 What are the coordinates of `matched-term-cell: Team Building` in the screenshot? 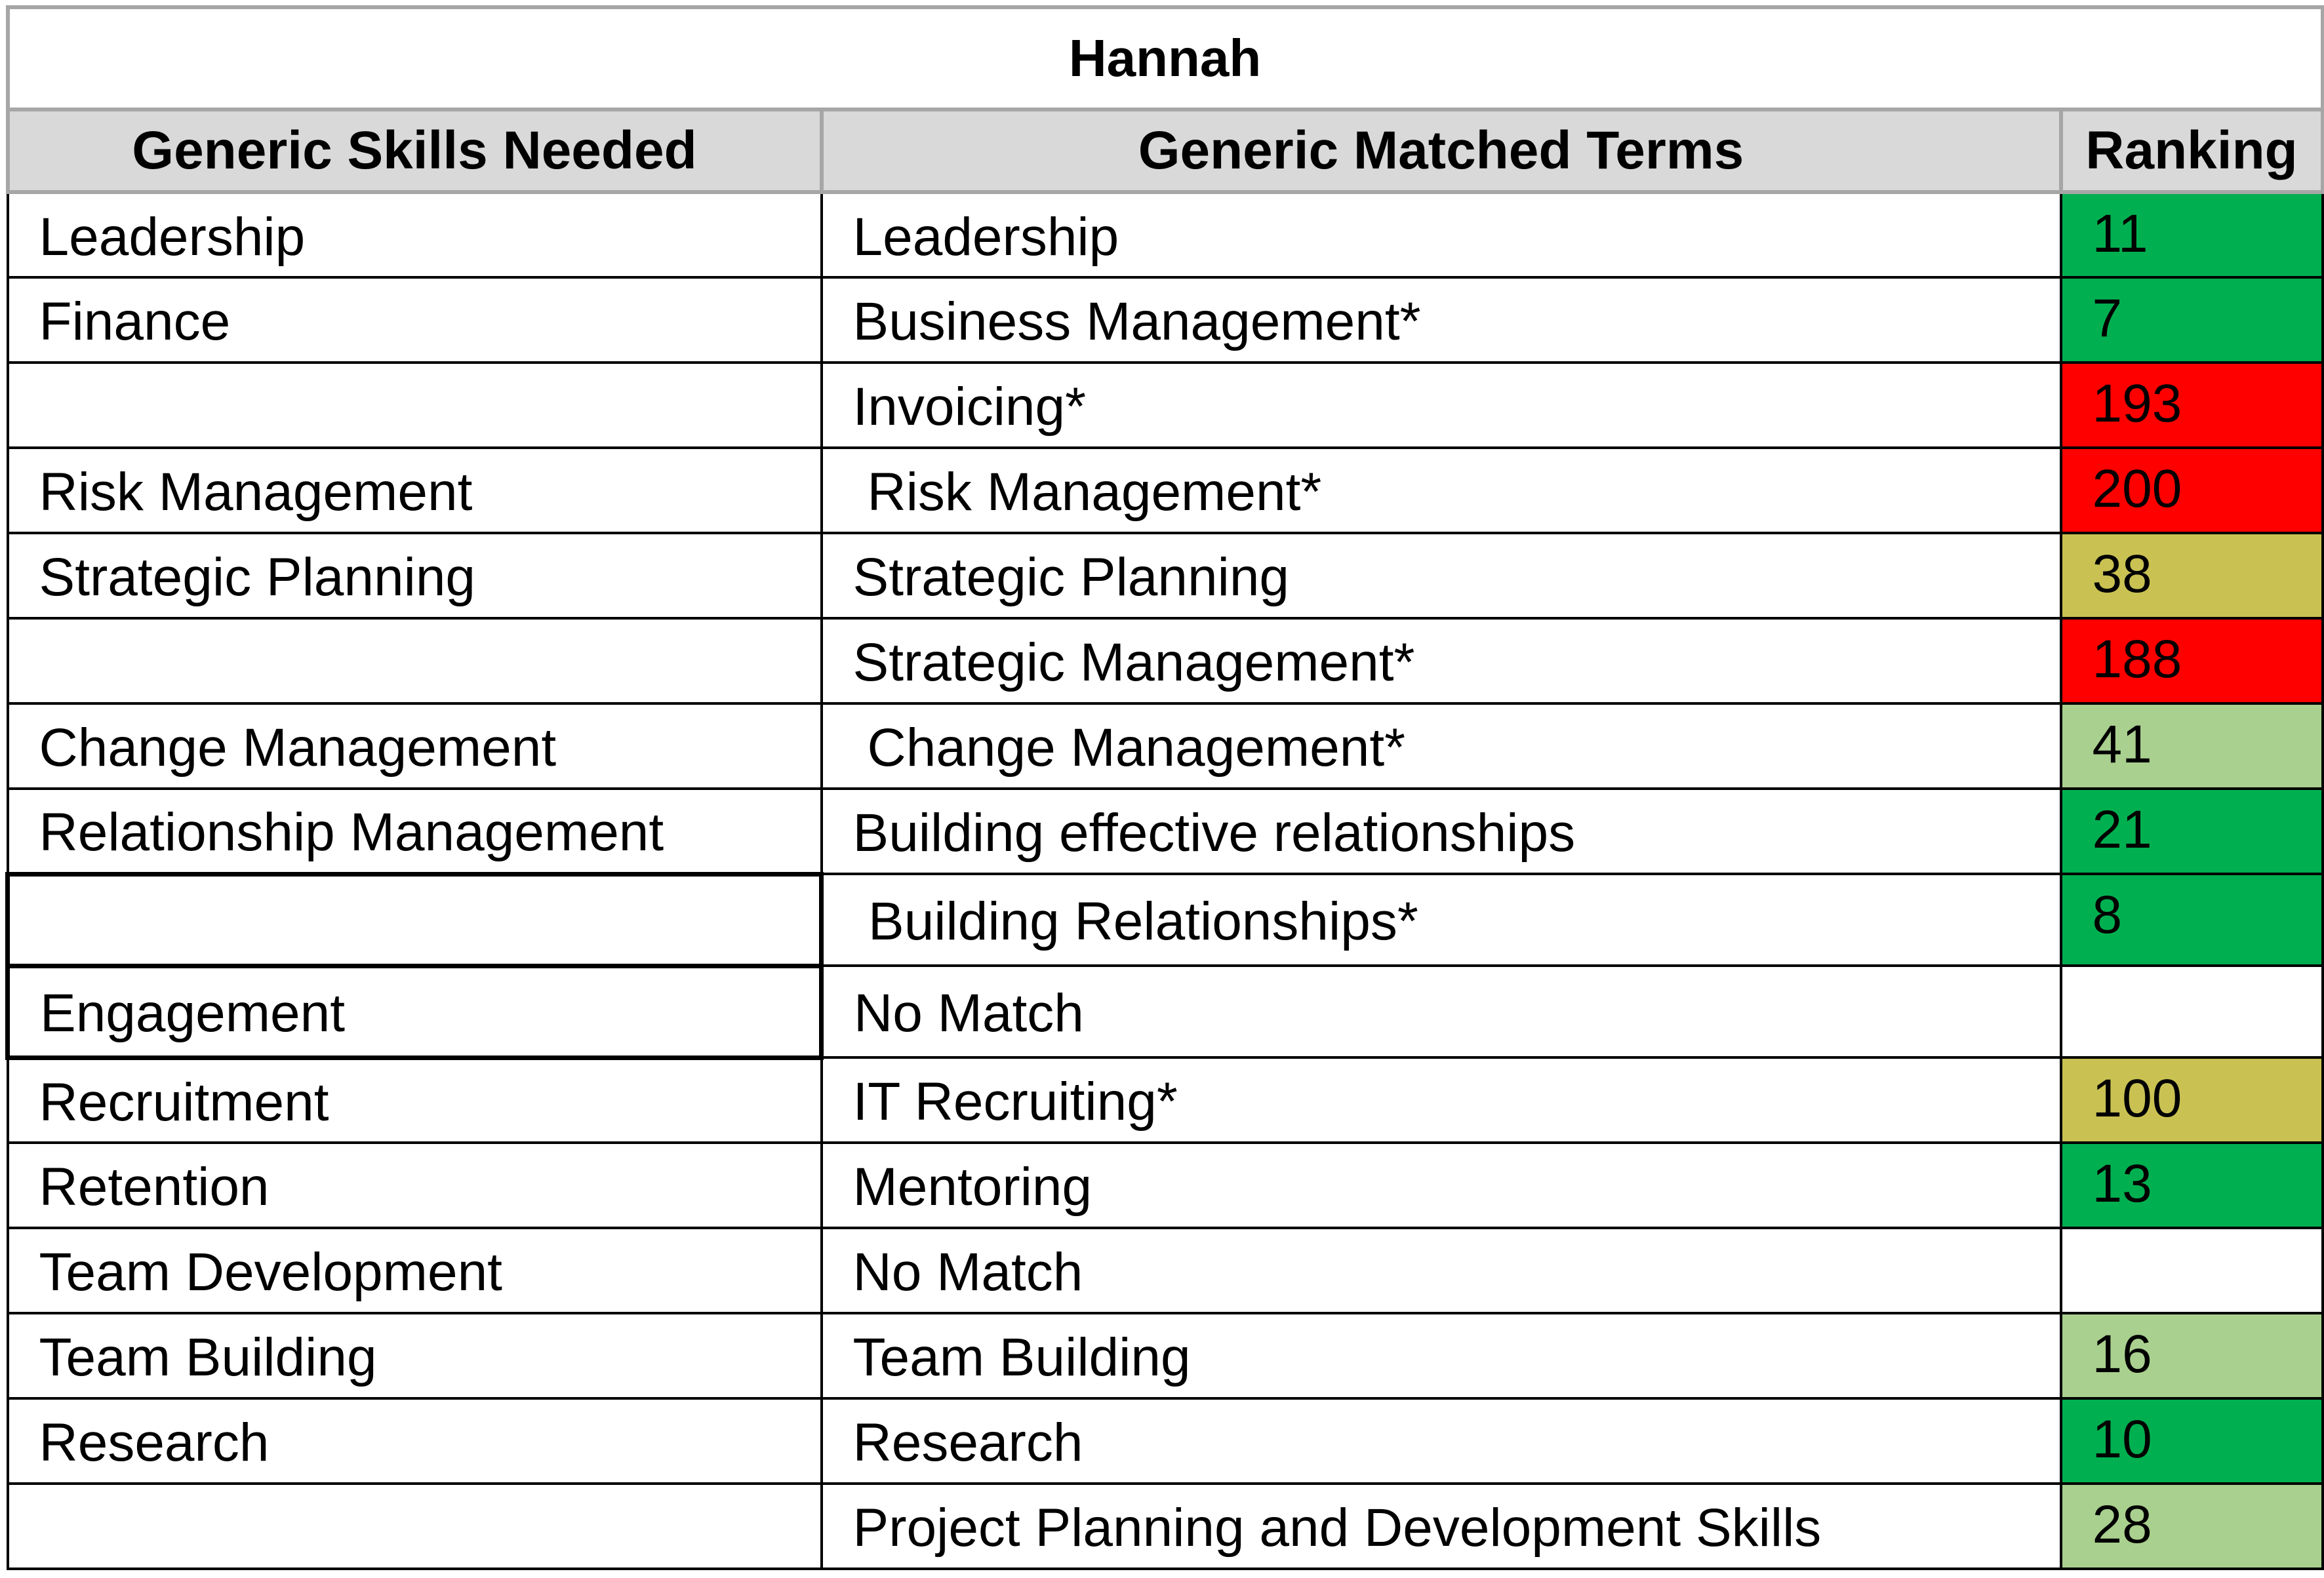 It's located at (1441, 1356).